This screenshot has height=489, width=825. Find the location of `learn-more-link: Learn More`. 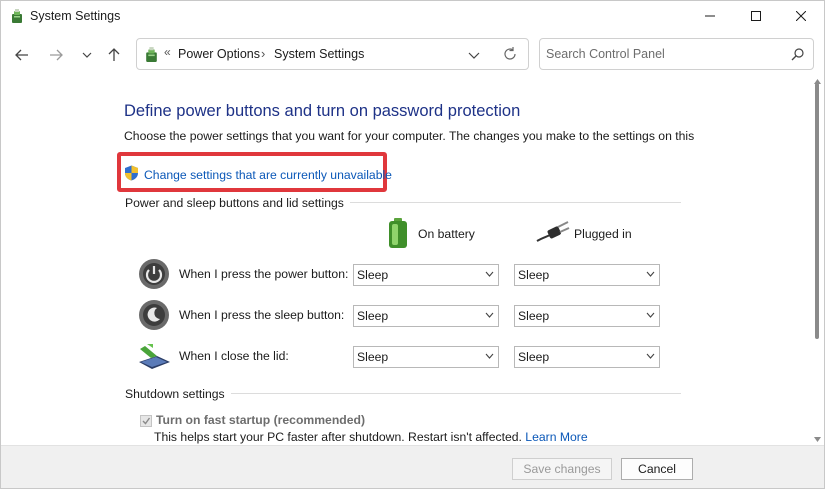

learn-more-link: Learn More is located at coordinates (556, 437).